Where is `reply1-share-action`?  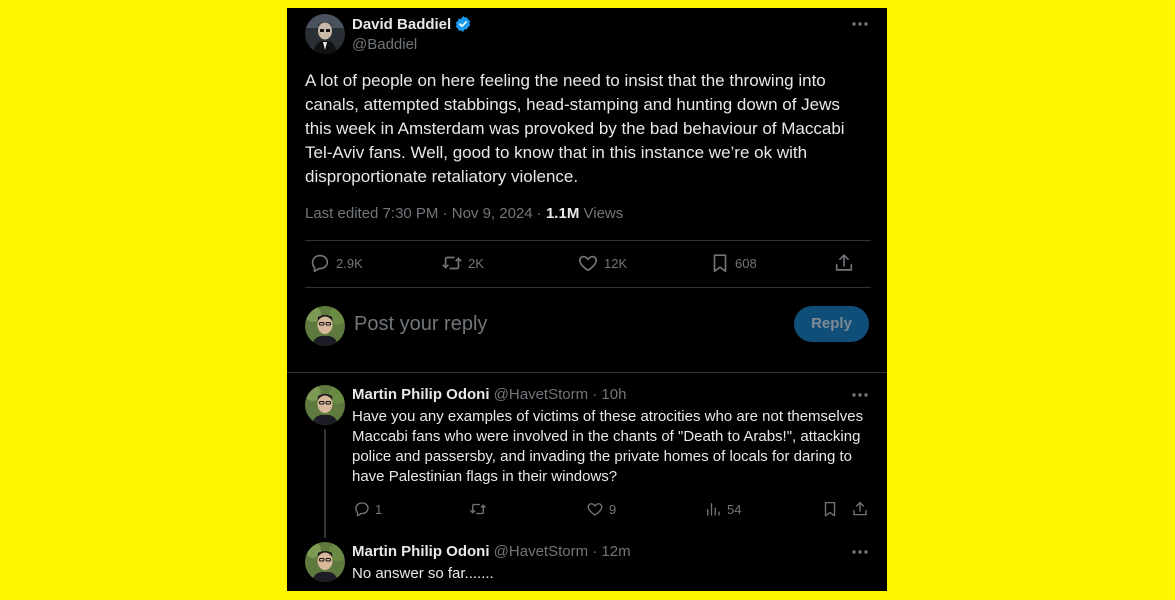 reply1-share-action is located at coordinates (860, 511).